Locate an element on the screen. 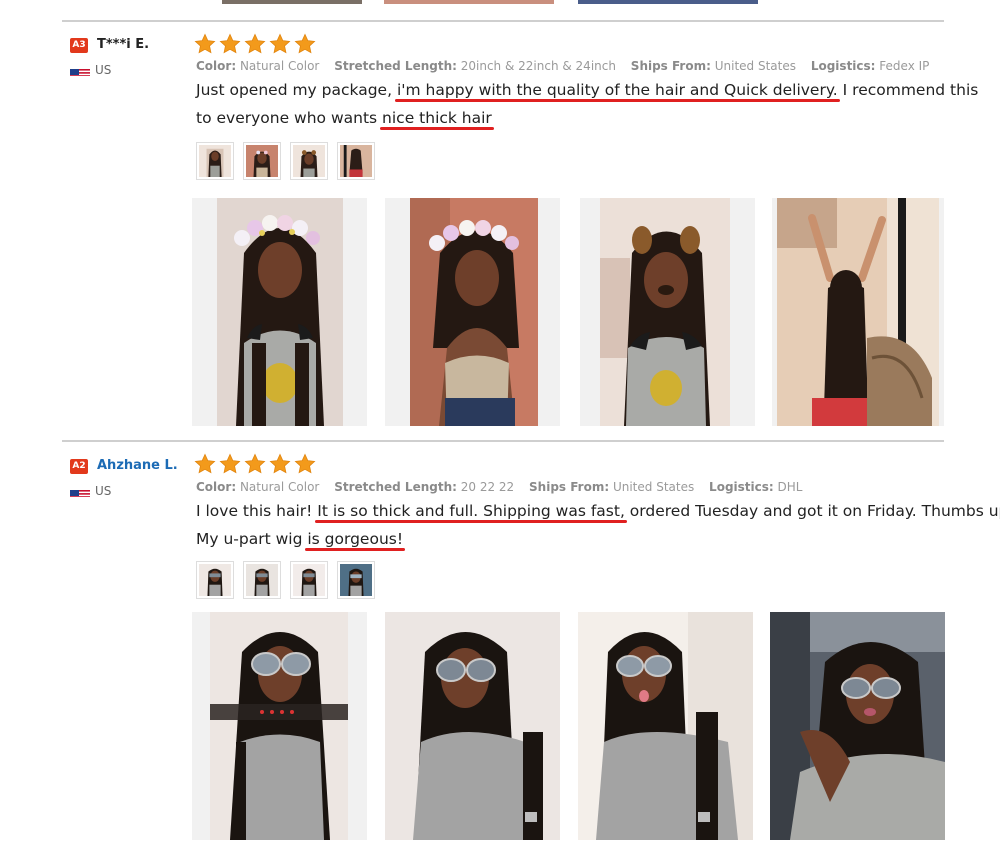 The image size is (1000, 864). reviewer-name: Ahzhane L. is located at coordinates (137, 465).